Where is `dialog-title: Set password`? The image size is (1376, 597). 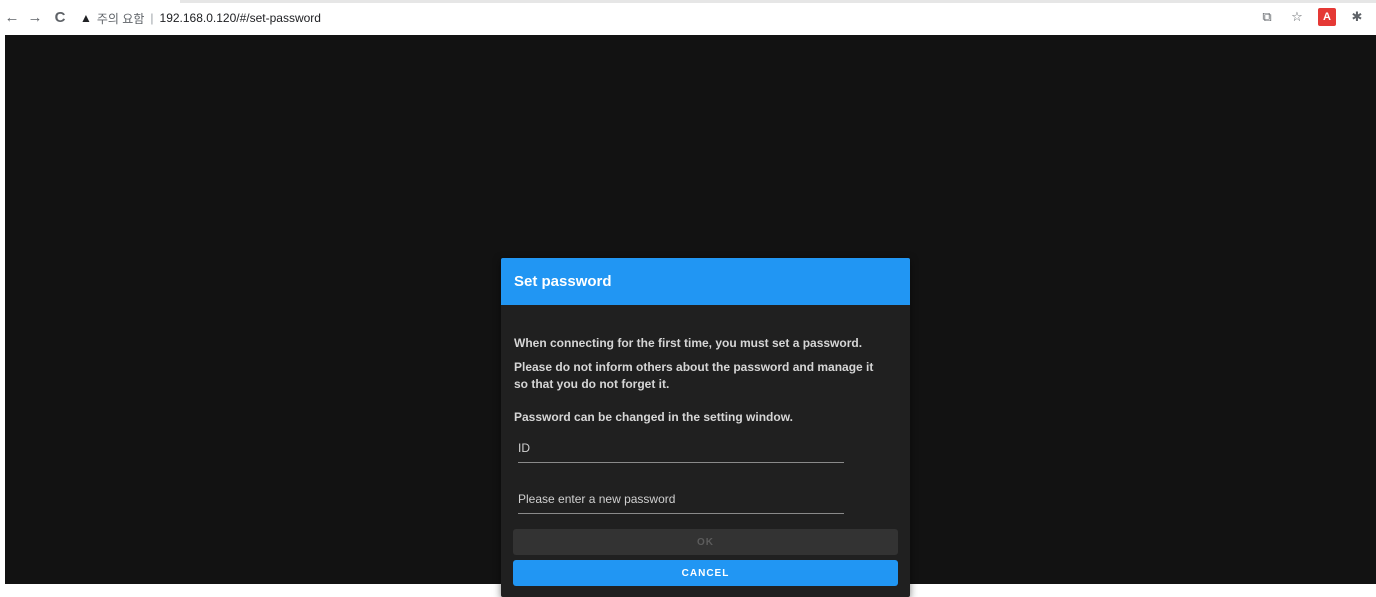 dialog-title: Set password is located at coordinates (563, 281).